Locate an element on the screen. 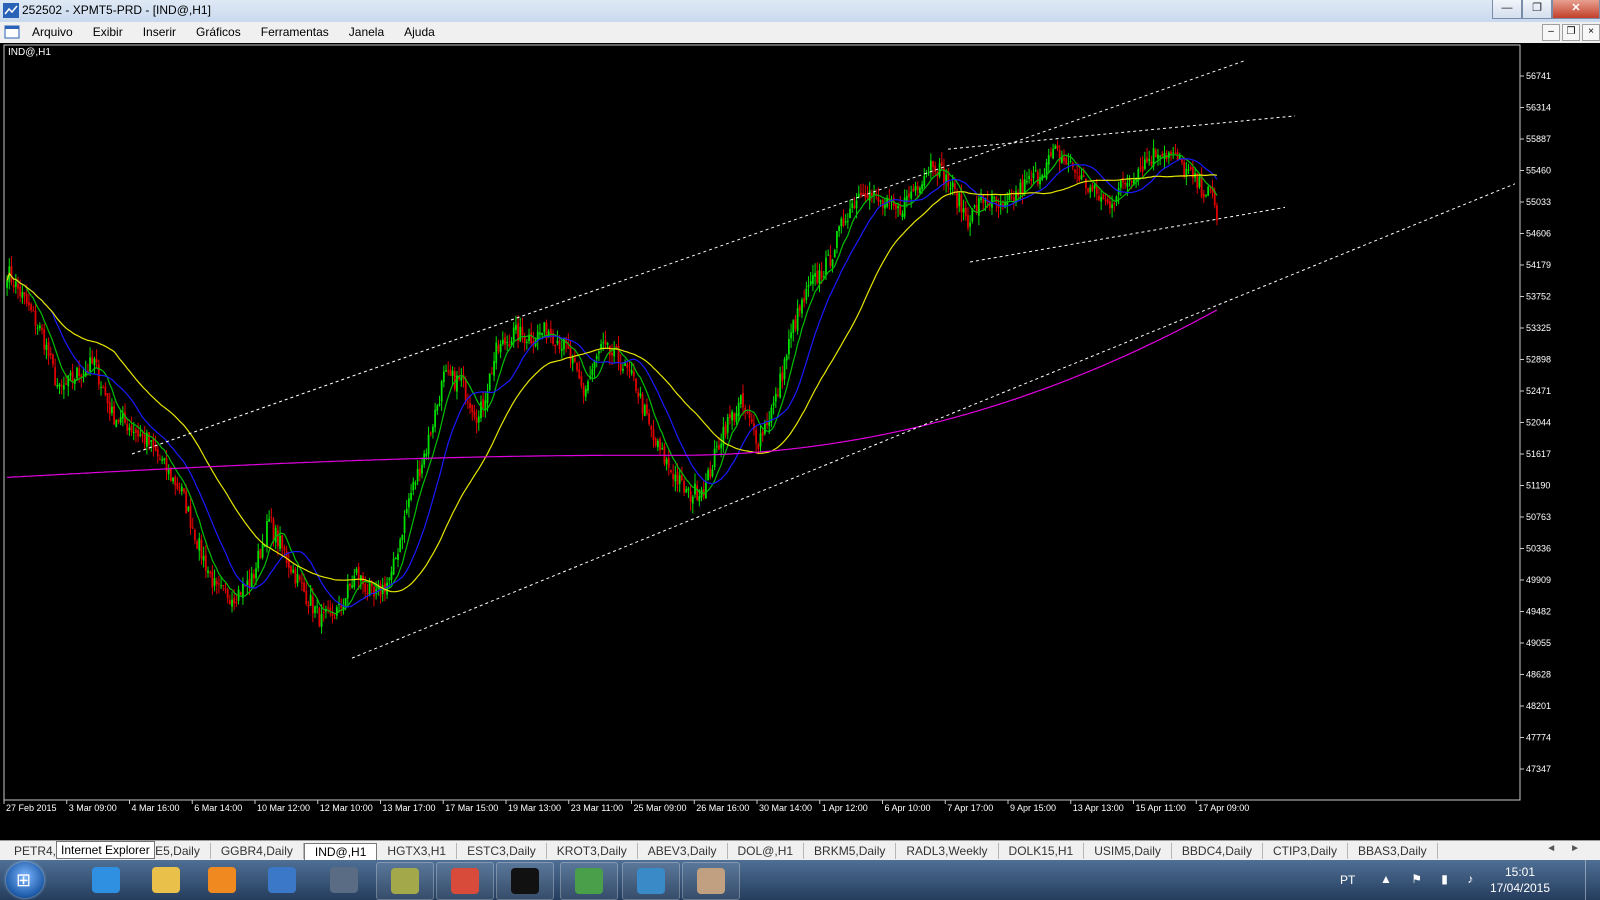  tab-3: GGBR4,Daily is located at coordinates (257, 851).